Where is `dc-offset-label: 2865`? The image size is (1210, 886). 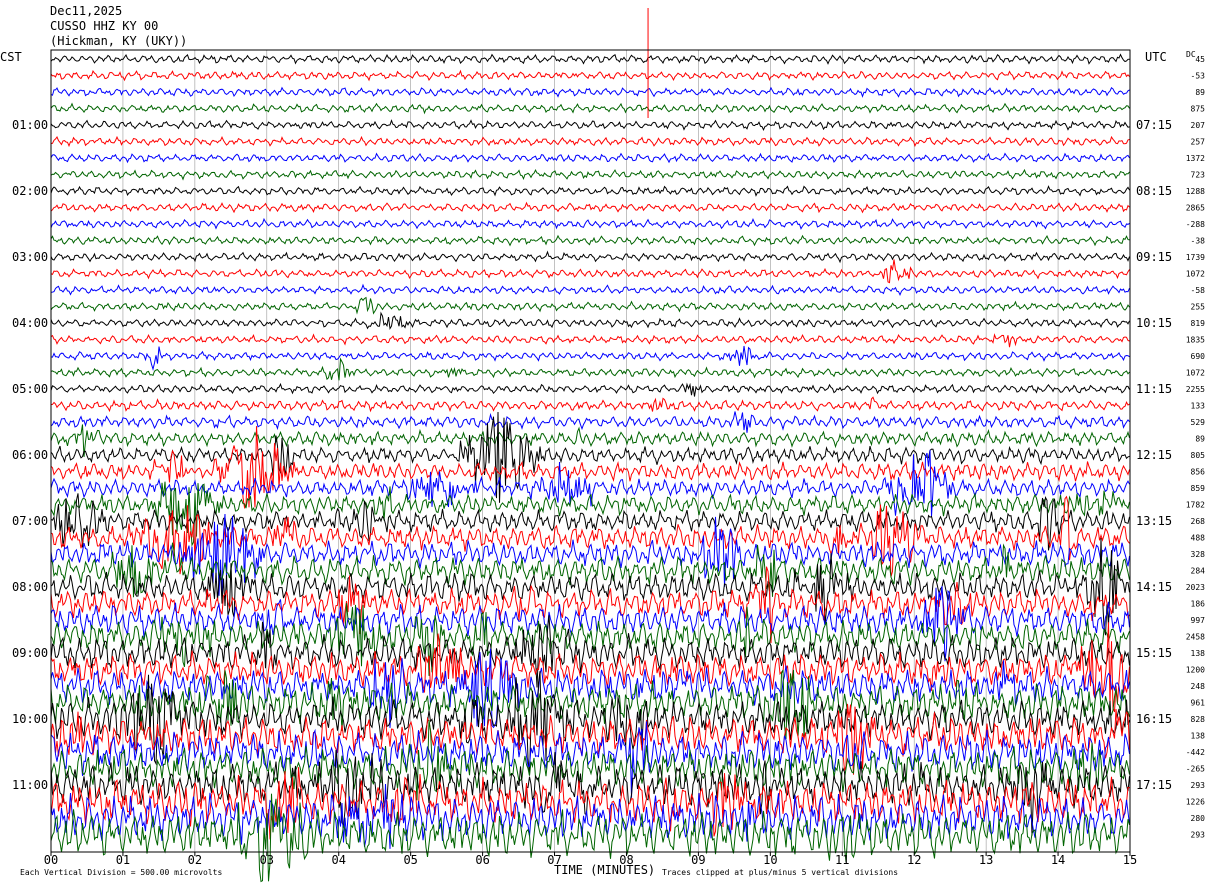 dc-offset-label: 2865 is located at coordinates (1195, 208).